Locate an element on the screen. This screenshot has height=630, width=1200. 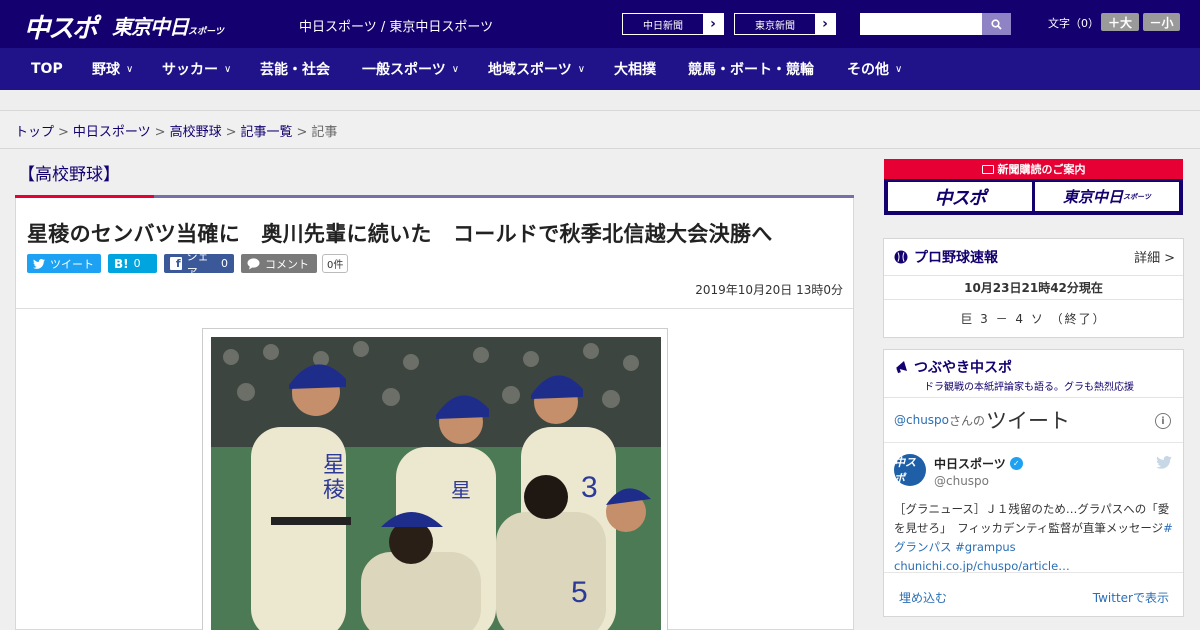
pro-baseball-title: プロ野球速報 is located at coordinates (956, 258).